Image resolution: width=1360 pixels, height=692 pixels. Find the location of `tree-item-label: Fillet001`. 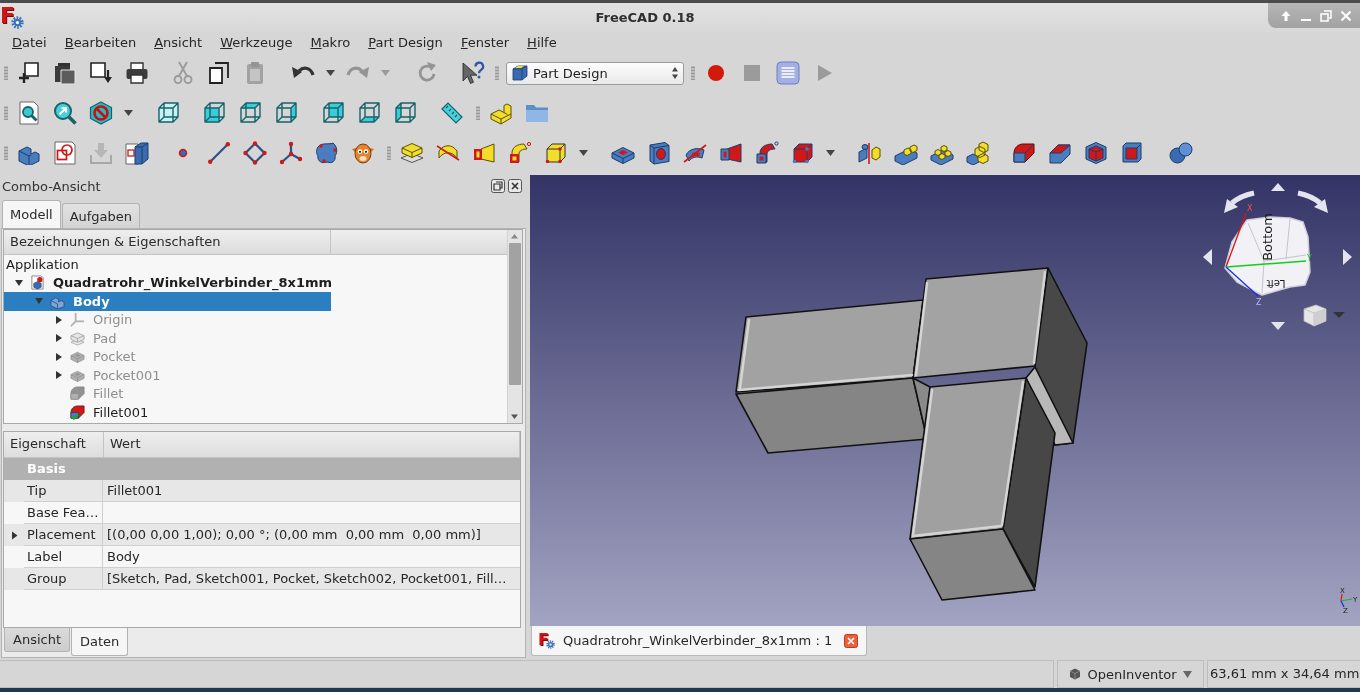

tree-item-label: Fillet001 is located at coordinates (121, 412).